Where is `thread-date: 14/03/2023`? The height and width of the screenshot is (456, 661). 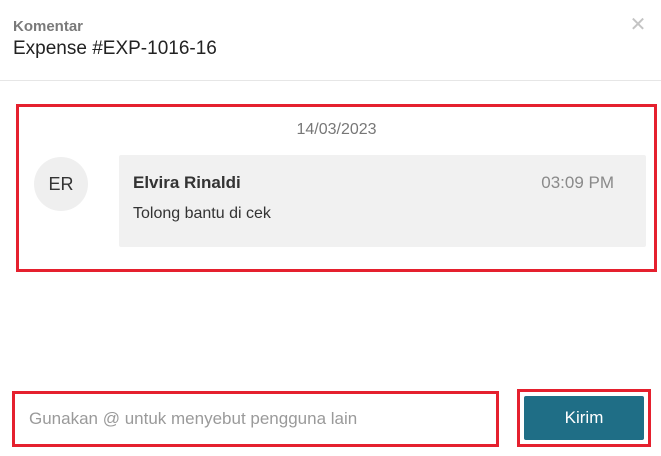 thread-date: 14/03/2023 is located at coordinates (336, 129).